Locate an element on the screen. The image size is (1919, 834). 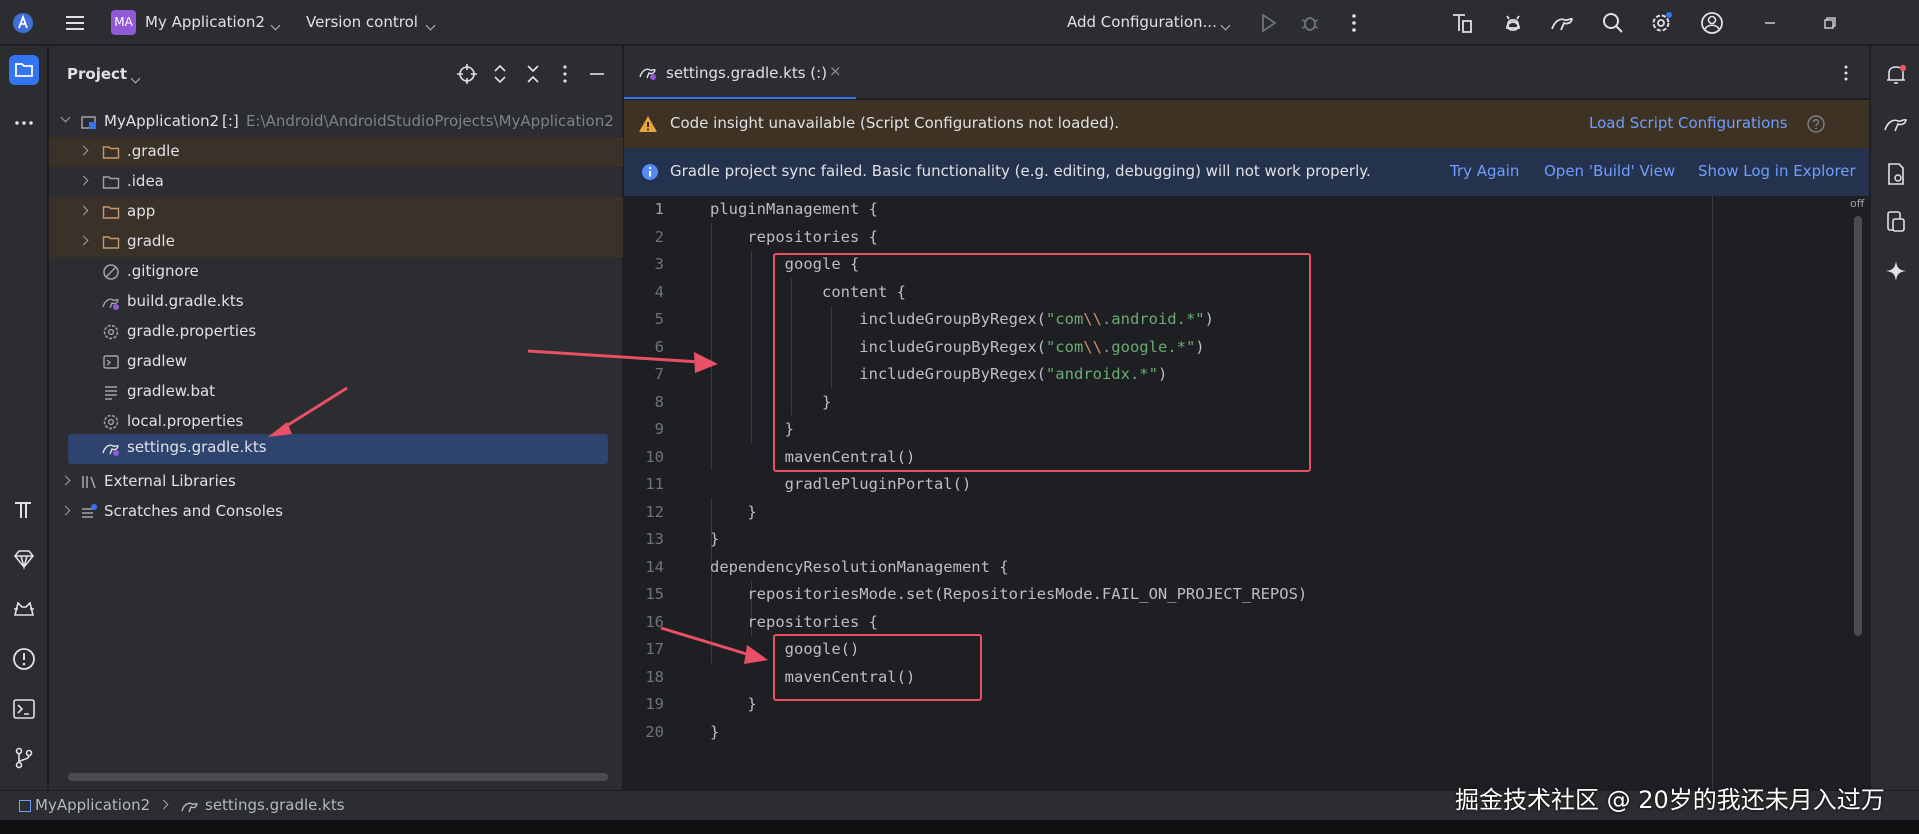
options-icon is located at coordinates (565, 74).